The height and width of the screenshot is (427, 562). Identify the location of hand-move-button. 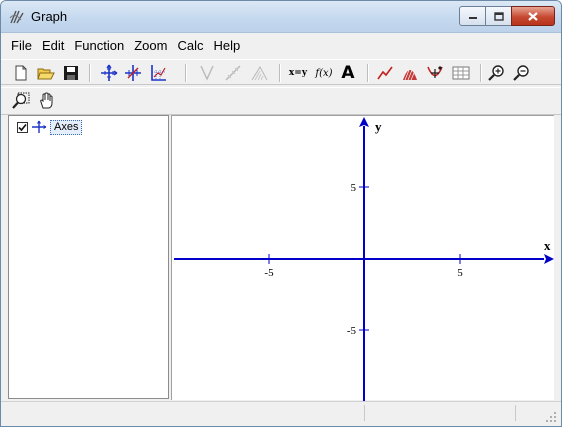
(47, 101).